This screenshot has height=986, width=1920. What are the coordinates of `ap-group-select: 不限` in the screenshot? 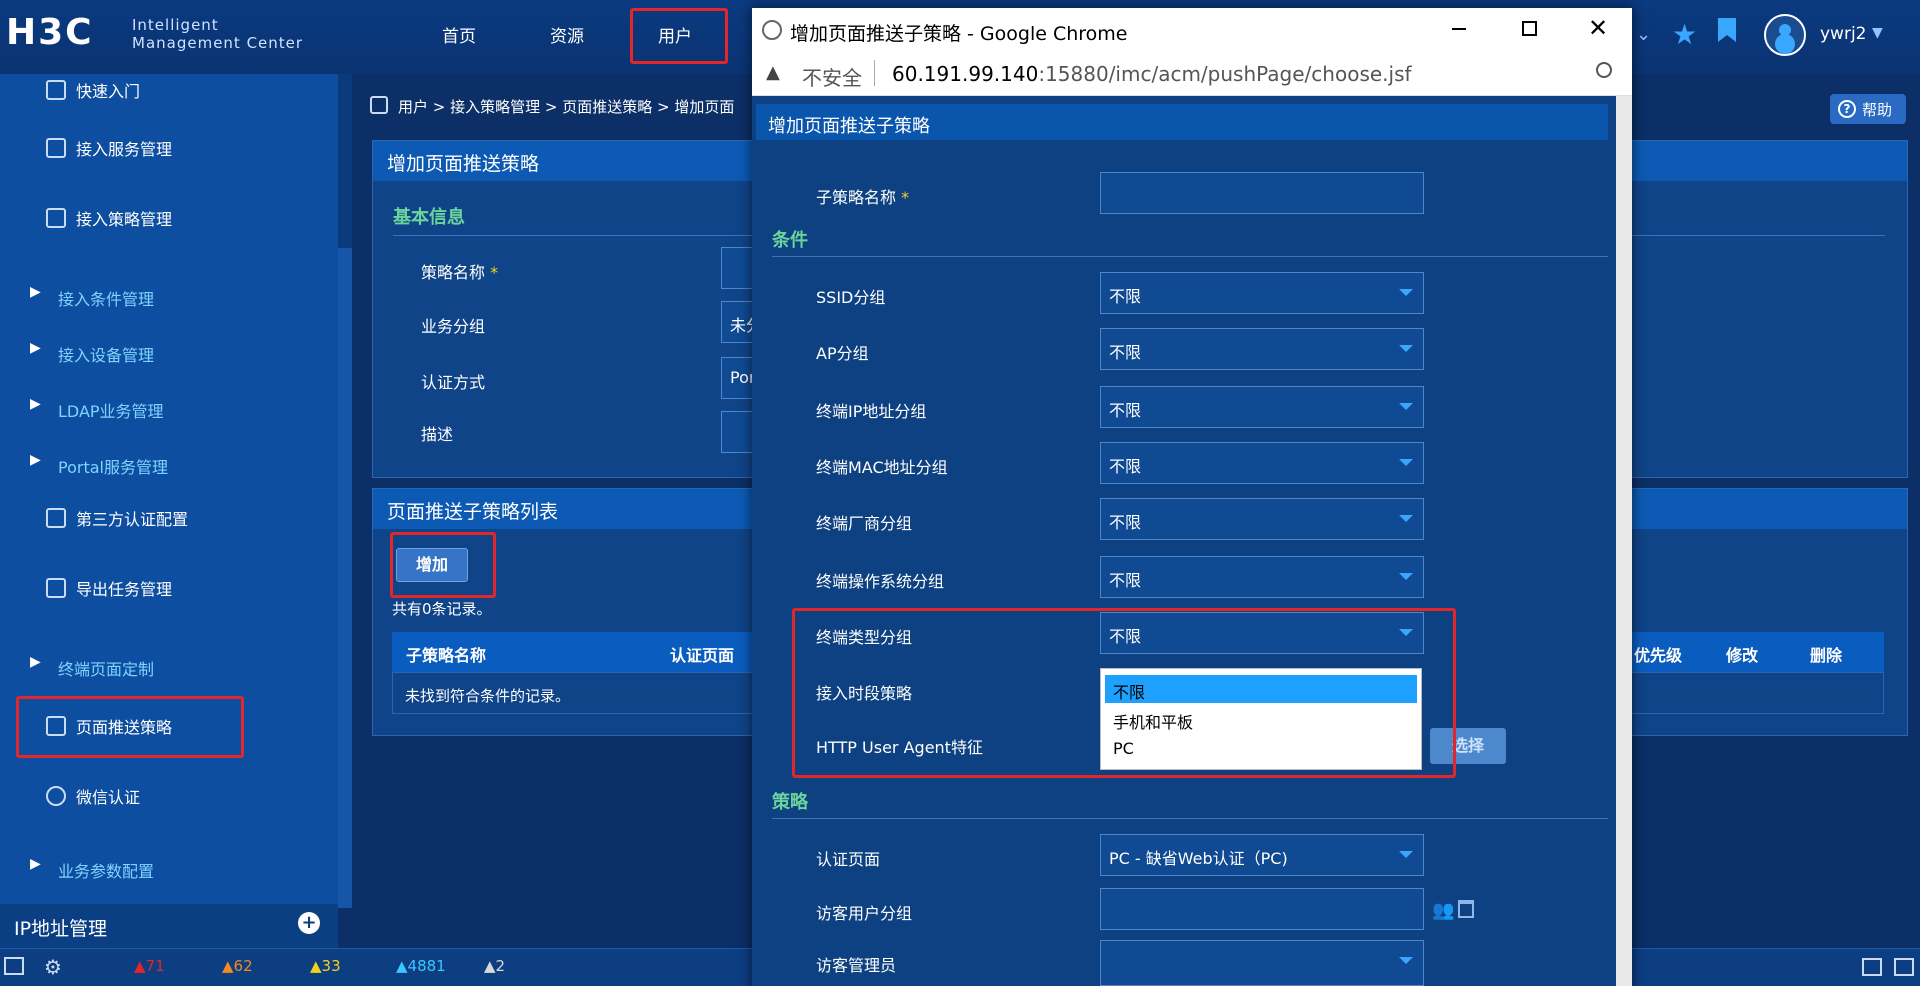 It's located at (1262, 349).